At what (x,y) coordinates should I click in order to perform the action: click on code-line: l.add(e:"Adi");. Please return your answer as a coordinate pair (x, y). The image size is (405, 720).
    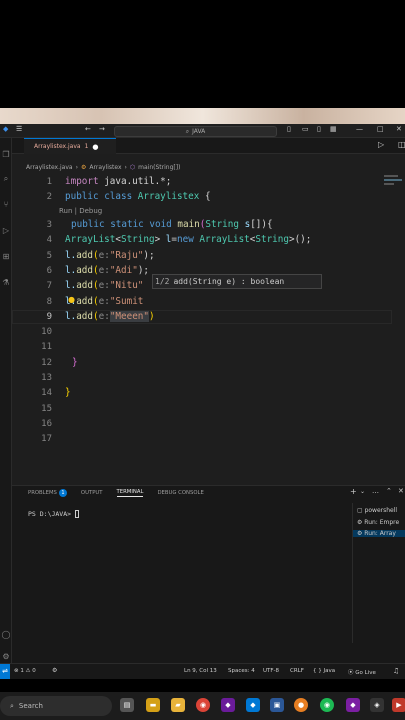
    Looking at the image, I should click on (107, 270).